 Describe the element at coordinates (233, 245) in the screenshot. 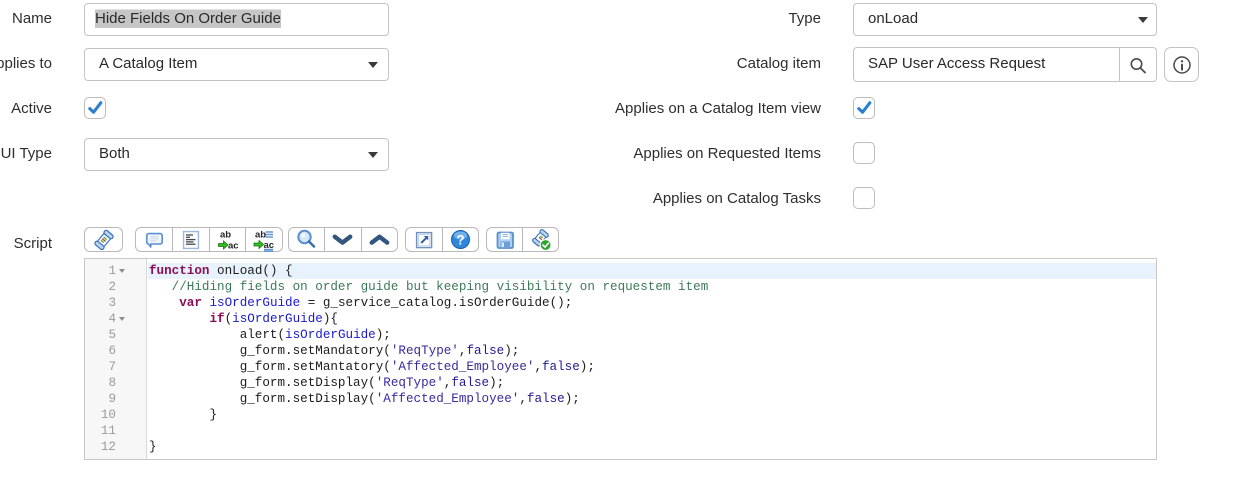

I see `svg-text: ac` at that location.